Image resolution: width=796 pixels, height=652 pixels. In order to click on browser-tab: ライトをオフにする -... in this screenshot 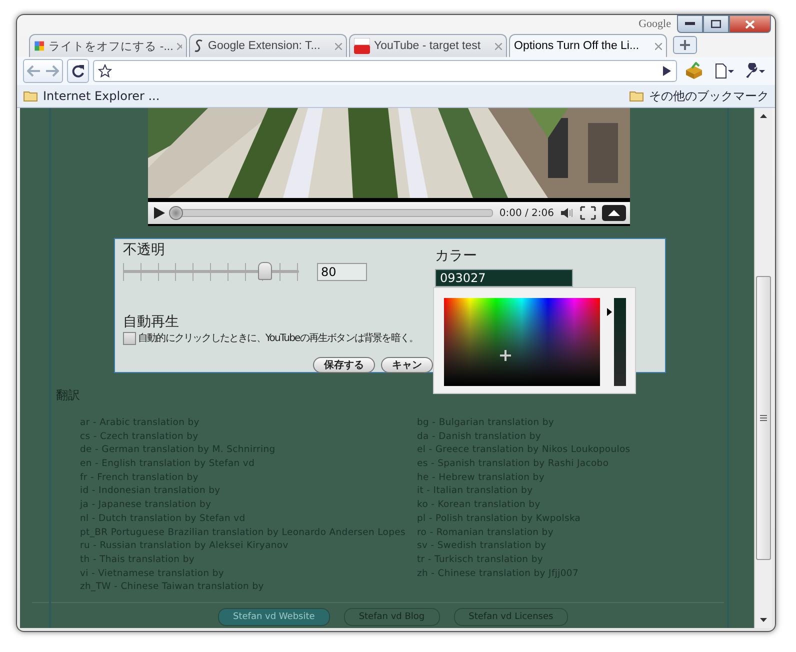, I will do `click(108, 45)`.